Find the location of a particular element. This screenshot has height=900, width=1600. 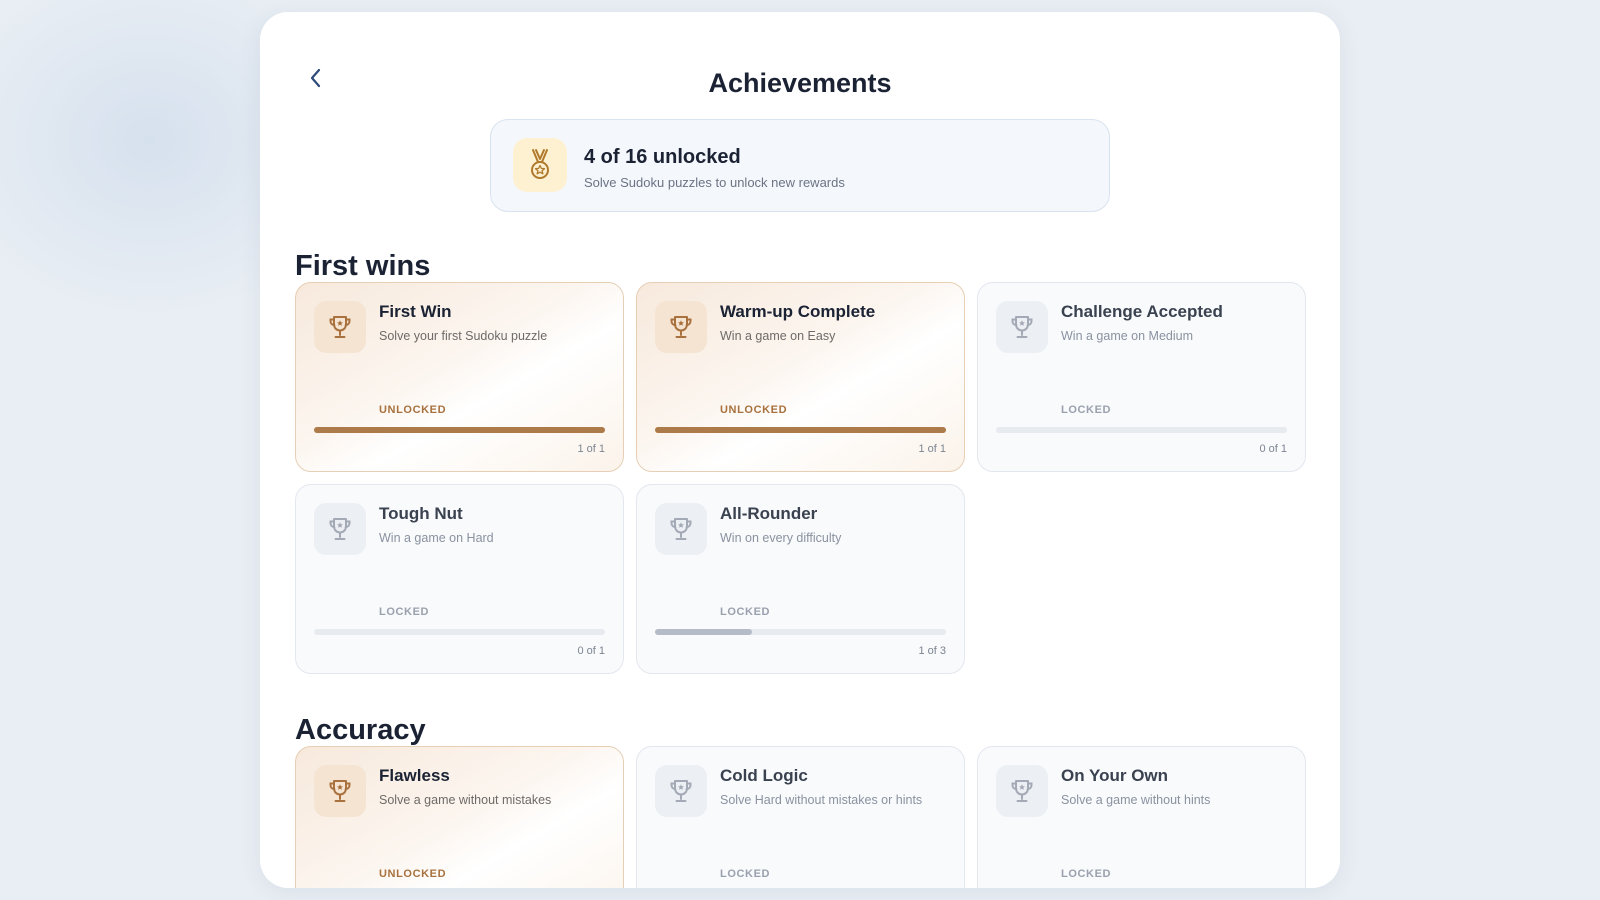

achievement-title: First Win is located at coordinates (415, 311).